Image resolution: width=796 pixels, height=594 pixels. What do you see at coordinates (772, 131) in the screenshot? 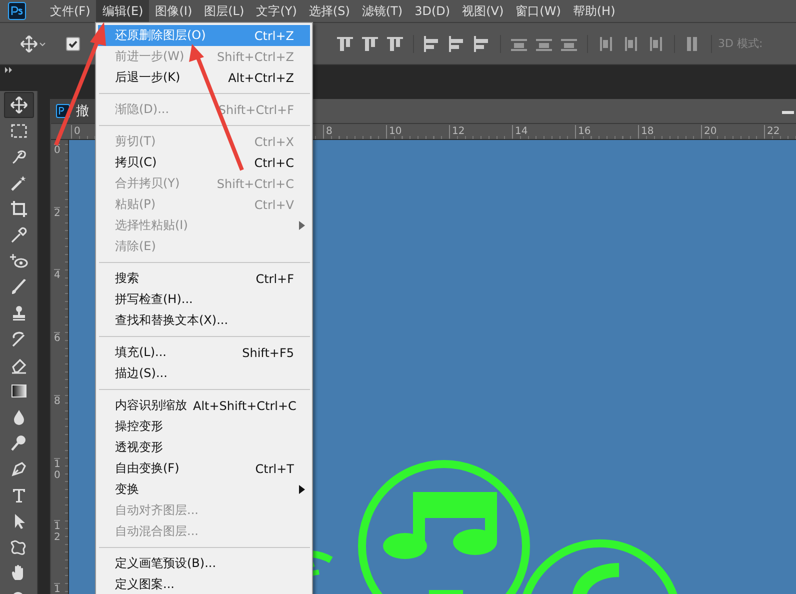
I see `ruler-label: 22` at bounding box center [772, 131].